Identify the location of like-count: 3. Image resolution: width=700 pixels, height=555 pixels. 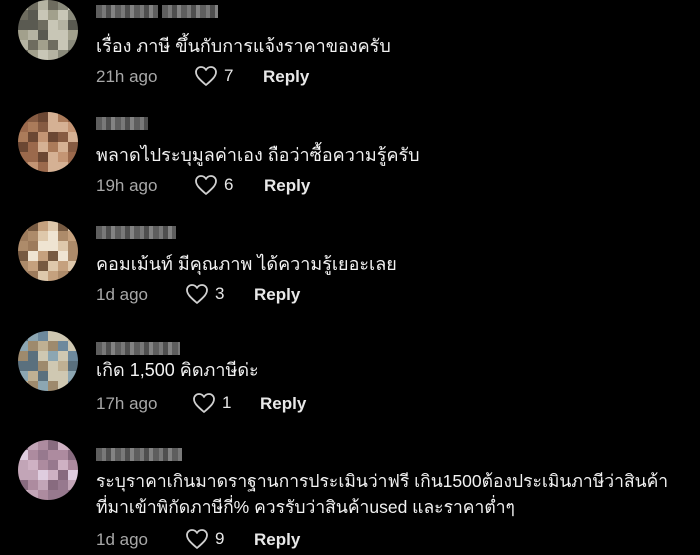
(220, 293).